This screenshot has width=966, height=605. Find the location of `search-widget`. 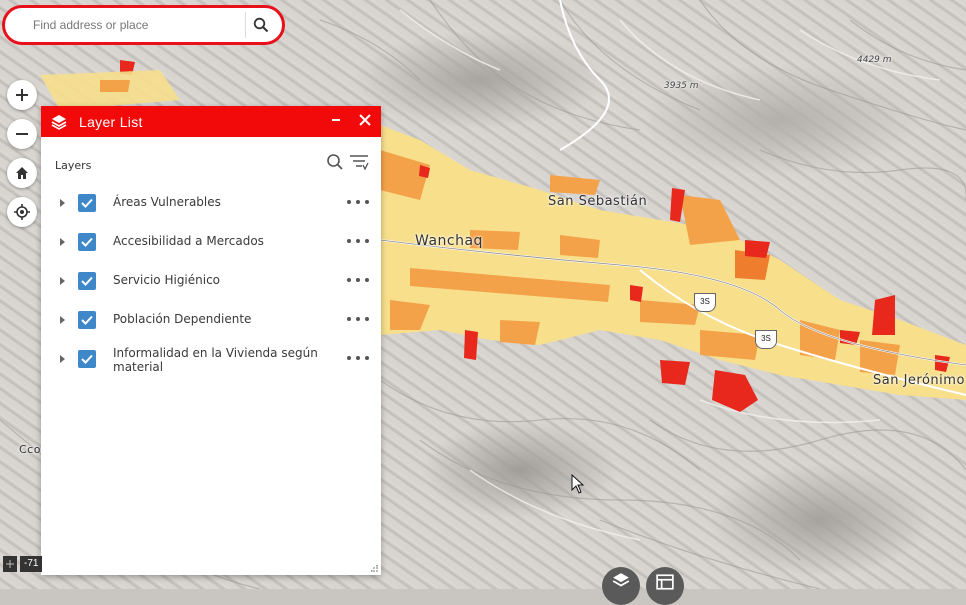

search-widget is located at coordinates (143, 25).